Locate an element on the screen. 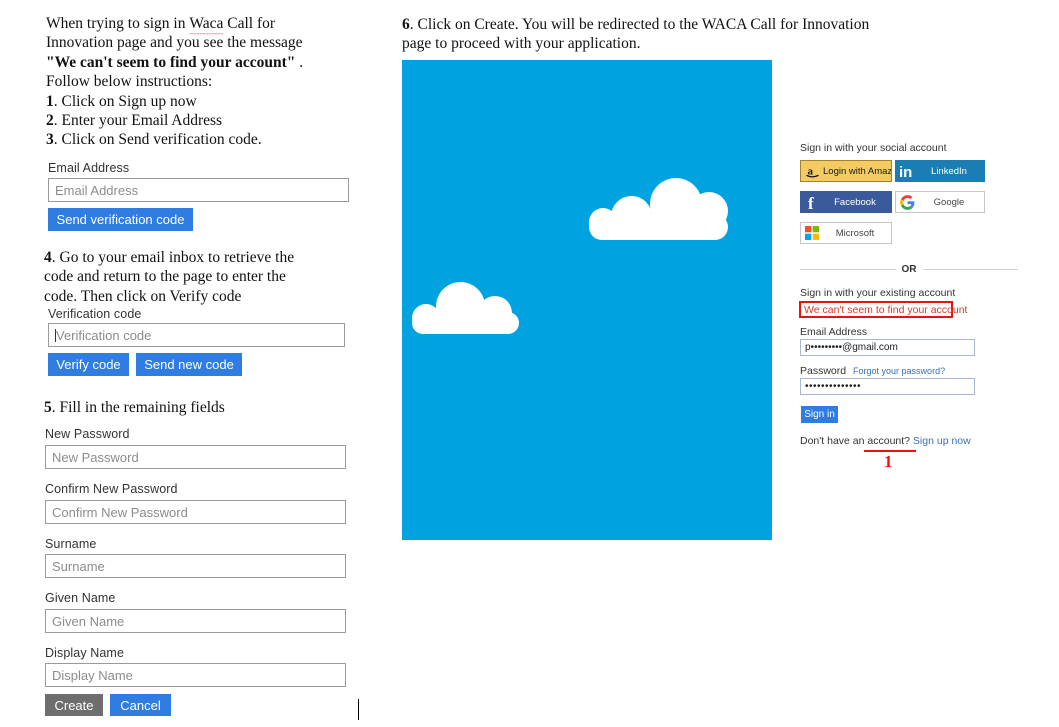 The width and height of the screenshot is (1059, 727). step-4-number: 4 is located at coordinates (48, 257).